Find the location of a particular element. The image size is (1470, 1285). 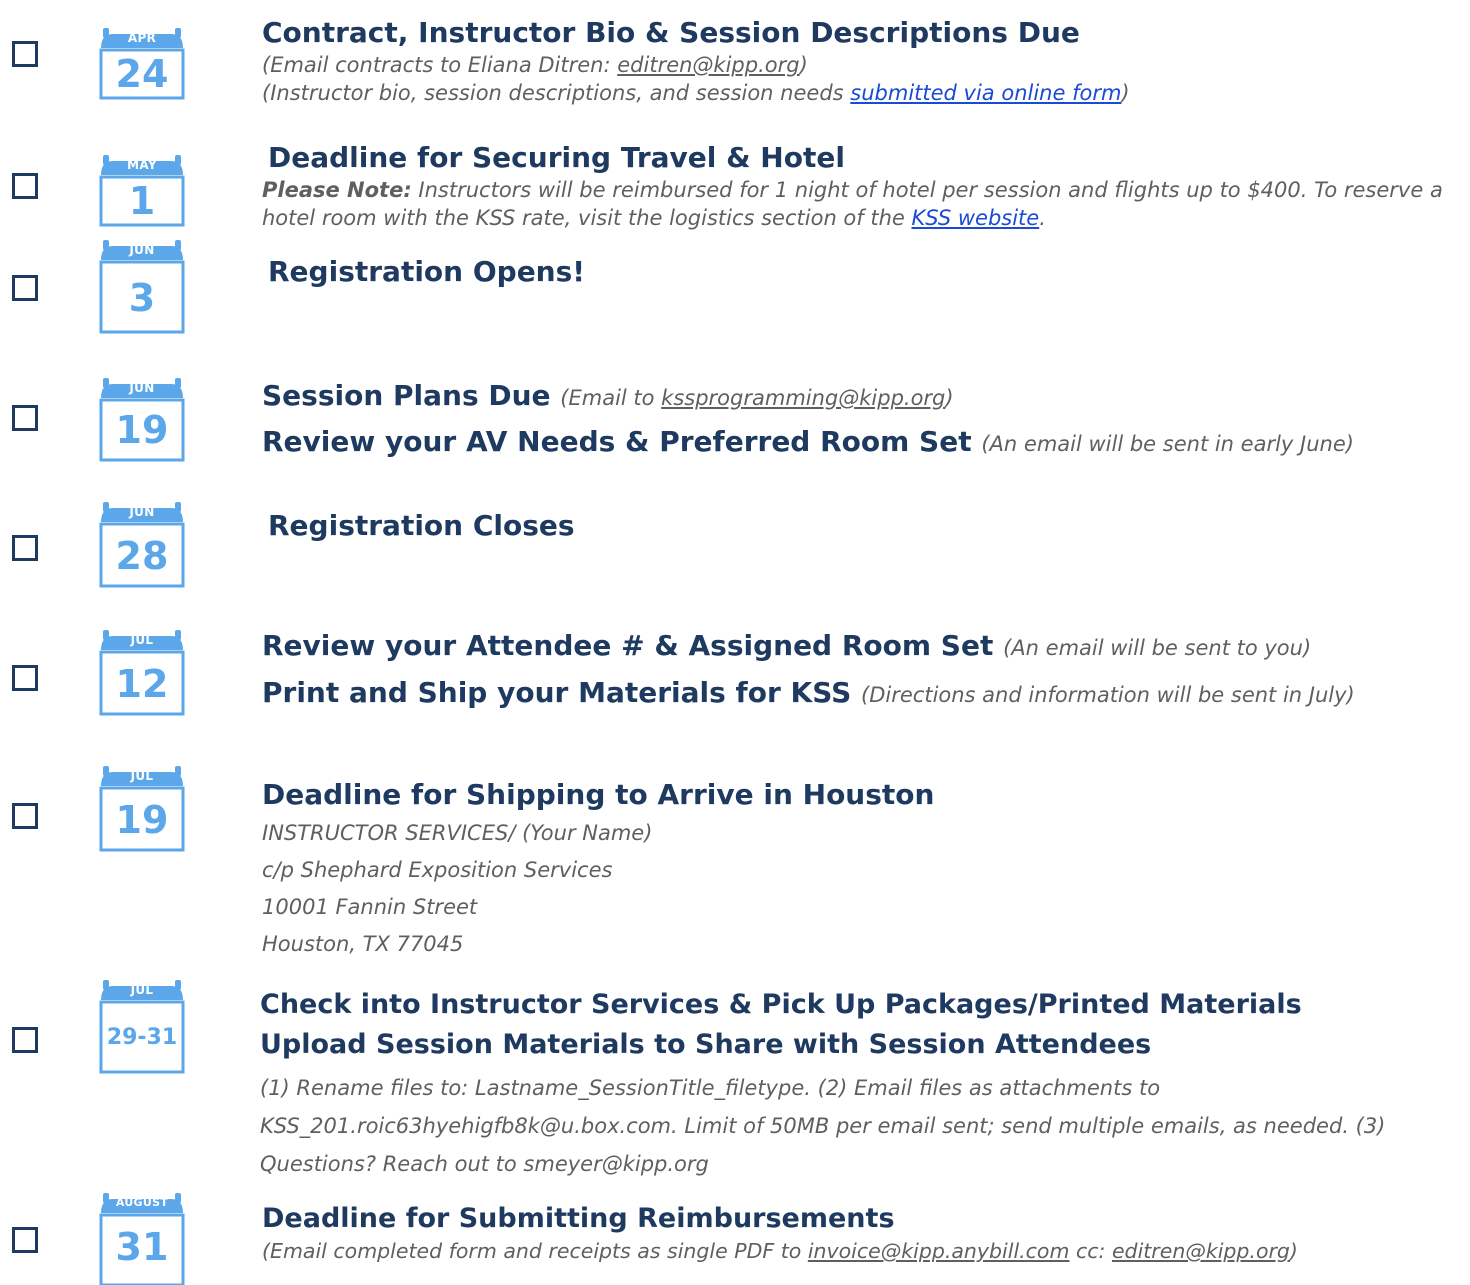

address-line: c/p Shephard Exposition Services is located at coordinates (437, 870).